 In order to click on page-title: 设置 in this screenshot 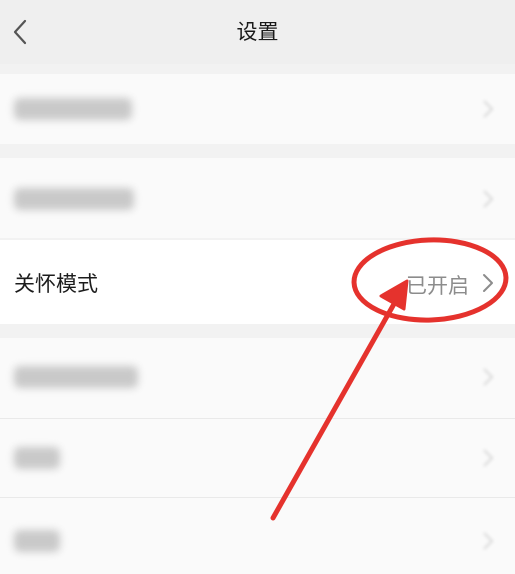, I will do `click(257, 32)`.